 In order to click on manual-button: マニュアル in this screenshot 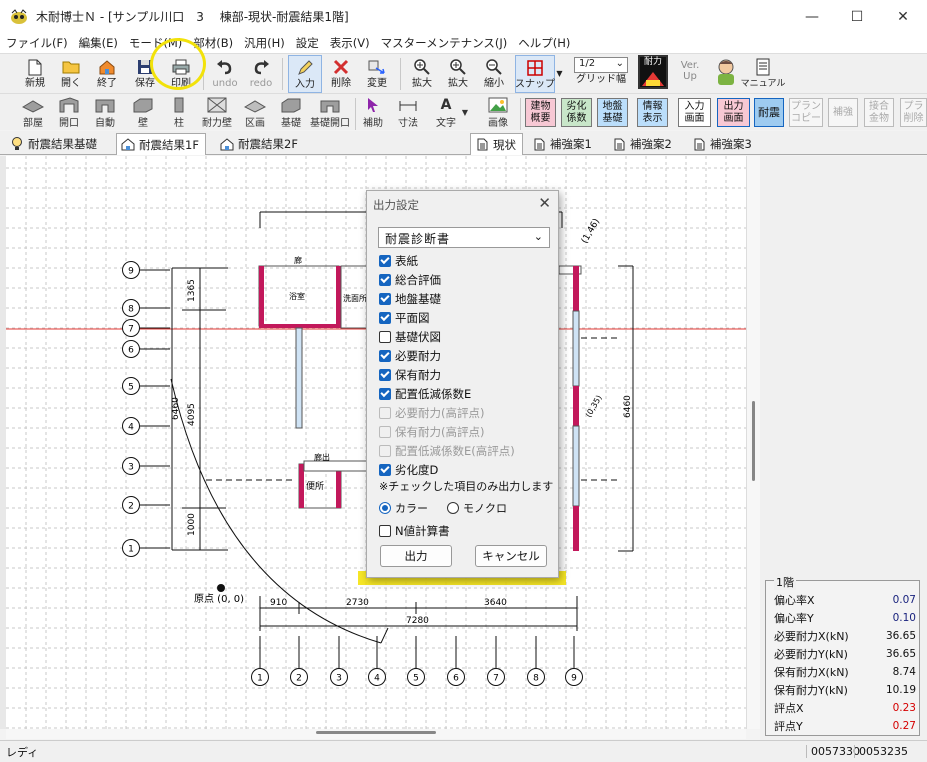, I will do `click(763, 74)`.